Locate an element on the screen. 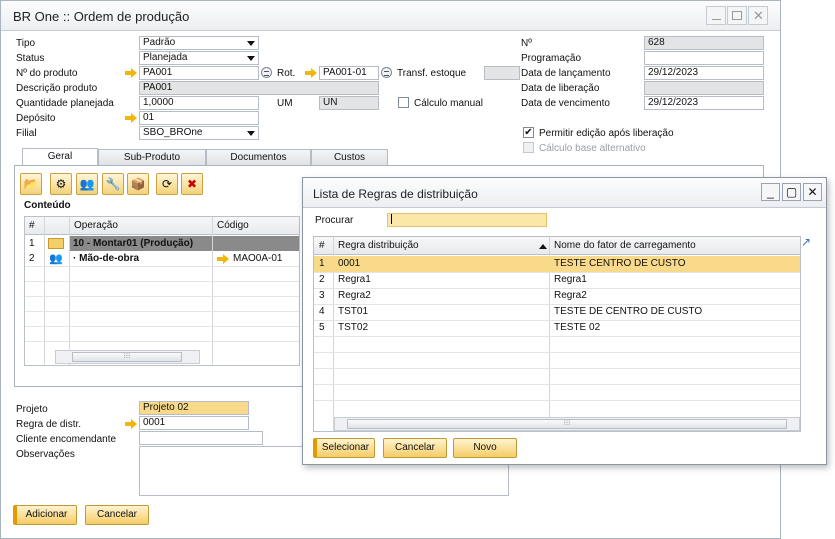 The width and height of the screenshot is (835, 539). posting-date-field: 29/12/2023 is located at coordinates (704, 73).